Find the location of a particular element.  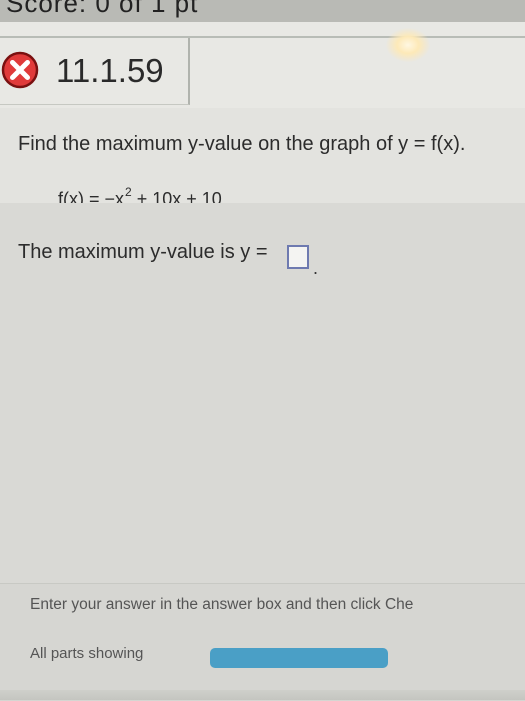

score-text: Score: 0 of 1 pt is located at coordinates (102, 9).